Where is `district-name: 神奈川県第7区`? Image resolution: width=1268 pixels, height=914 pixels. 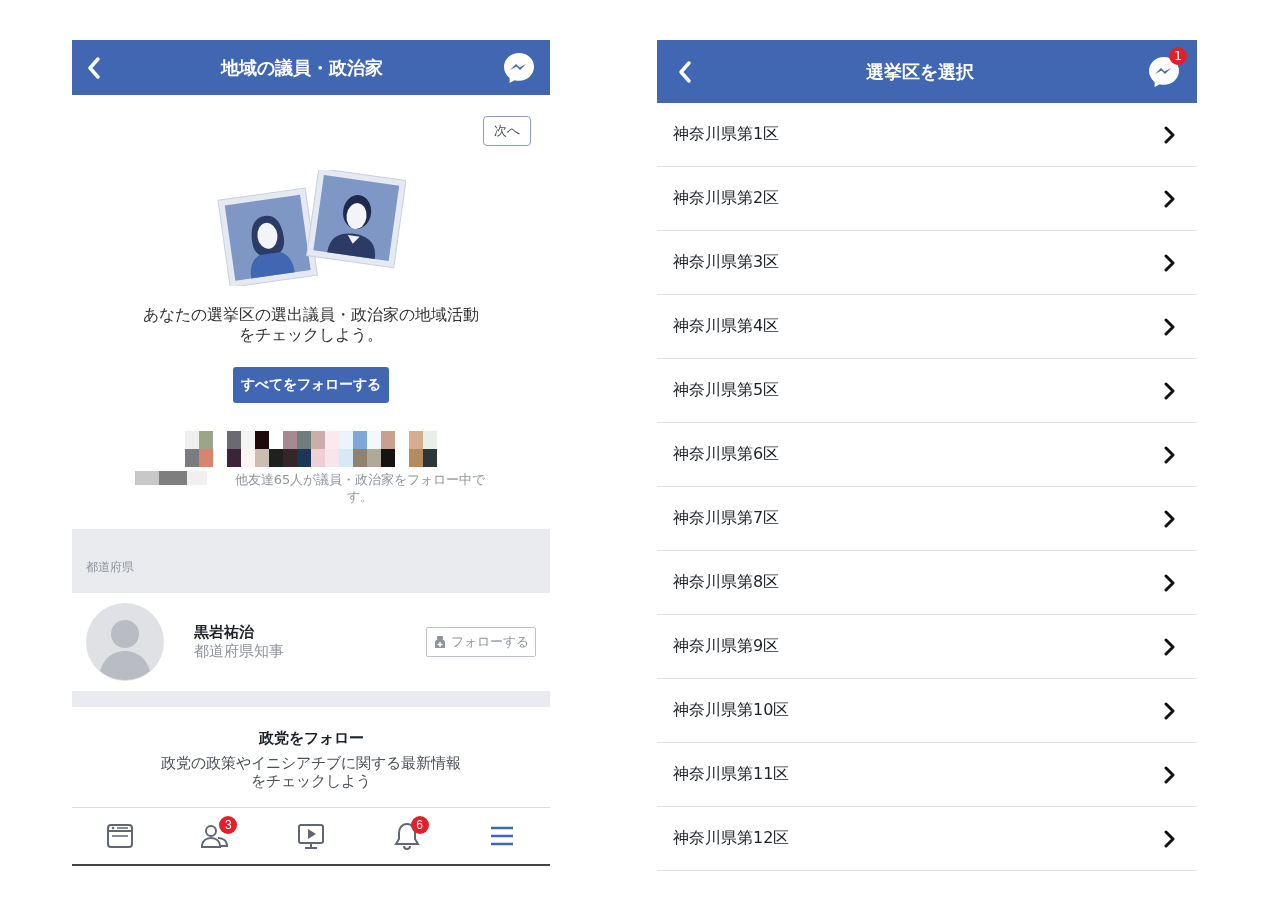 district-name: 神奈川県第7区 is located at coordinates (726, 518).